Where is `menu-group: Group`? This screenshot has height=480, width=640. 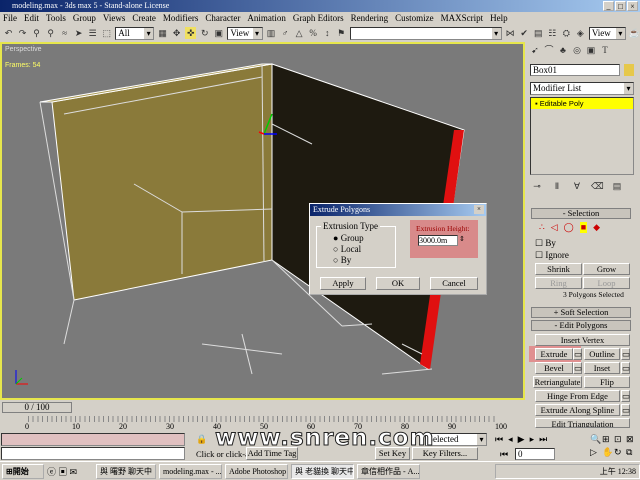
menu-group: Group is located at coordinates (84, 18).